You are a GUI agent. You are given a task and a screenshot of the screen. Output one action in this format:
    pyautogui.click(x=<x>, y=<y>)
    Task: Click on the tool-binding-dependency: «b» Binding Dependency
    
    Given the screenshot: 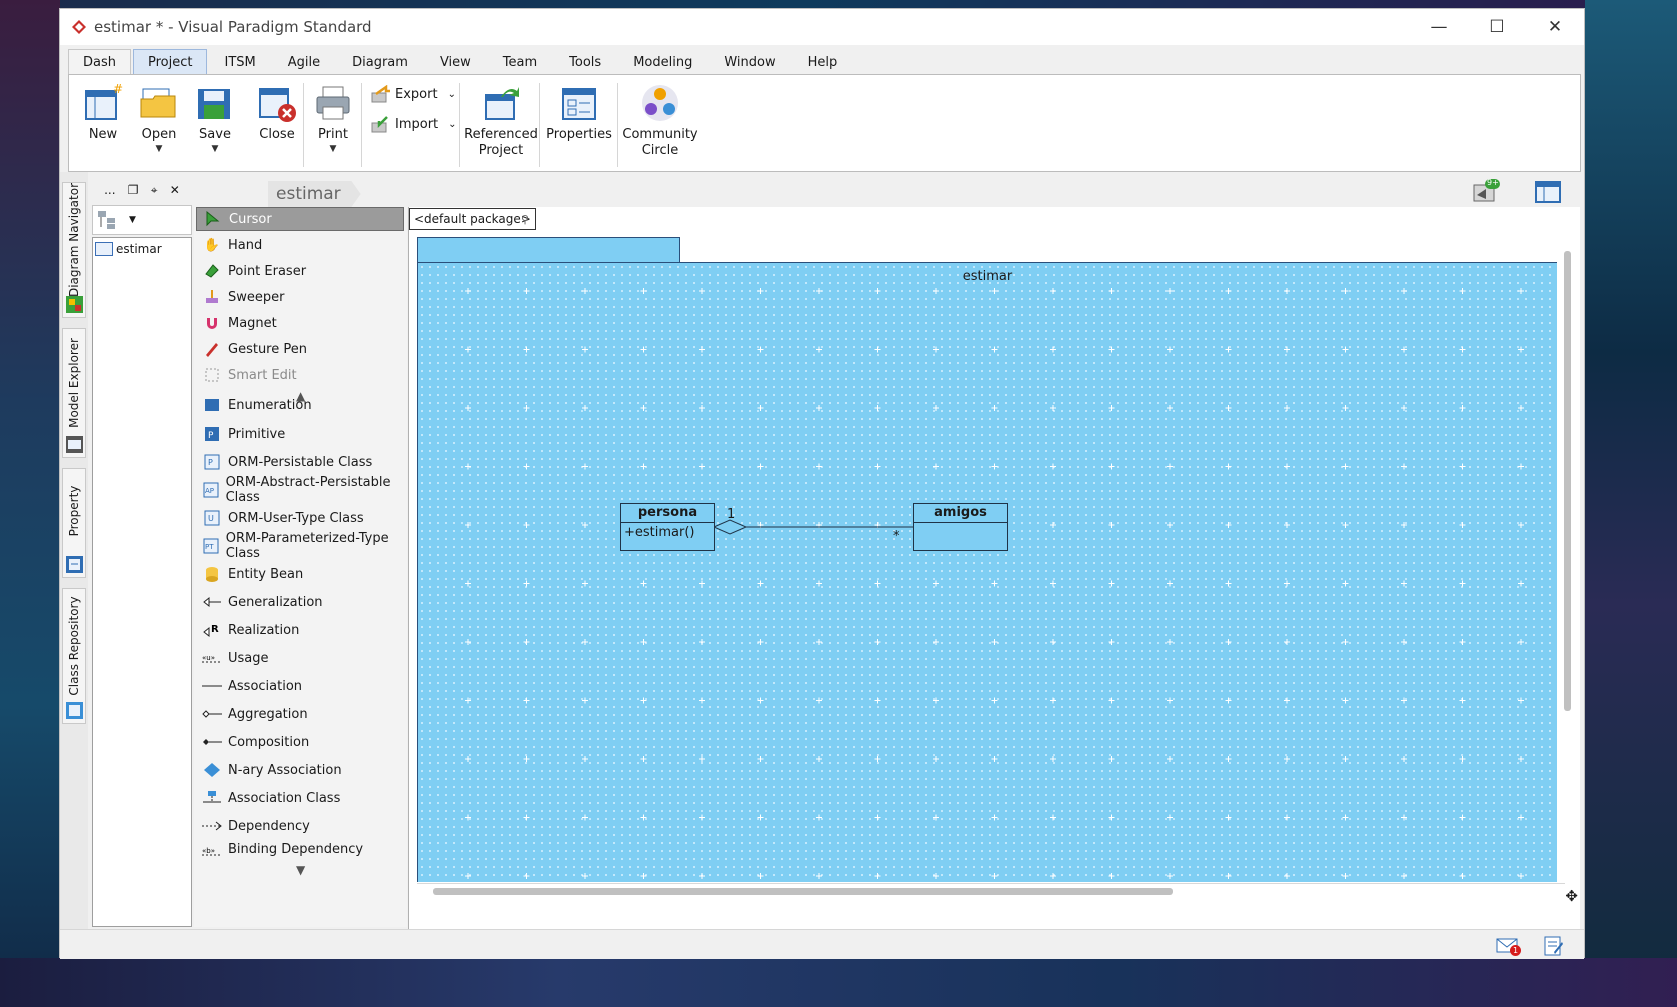 What is the action you would take?
    pyautogui.click(x=300, y=850)
    